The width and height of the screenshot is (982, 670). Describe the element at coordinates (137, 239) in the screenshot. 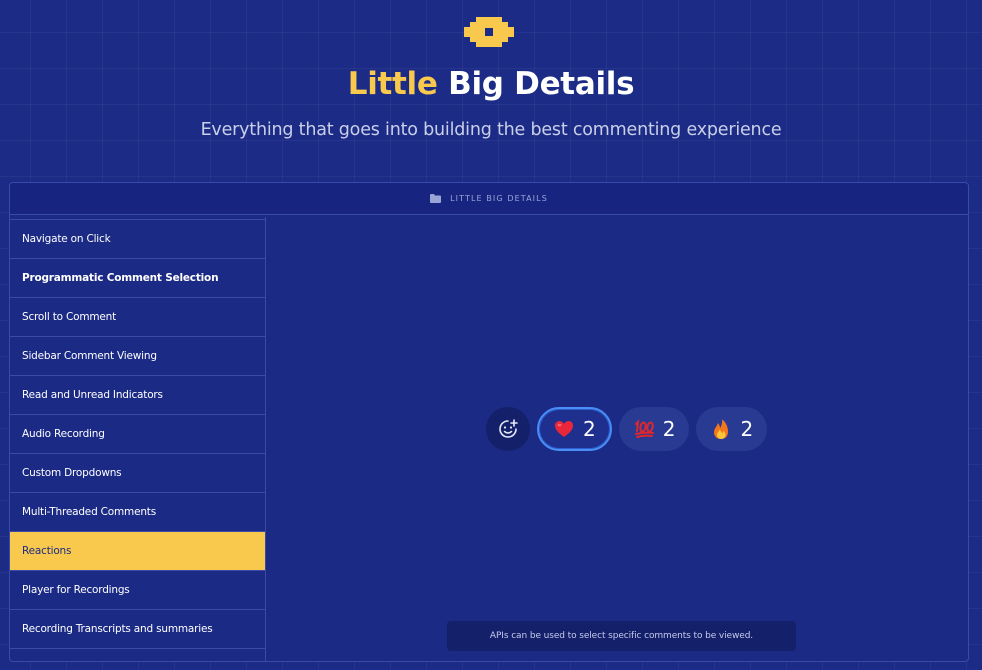

I see `sidebar-item-navigate-on-click: Navigate on Click` at that location.